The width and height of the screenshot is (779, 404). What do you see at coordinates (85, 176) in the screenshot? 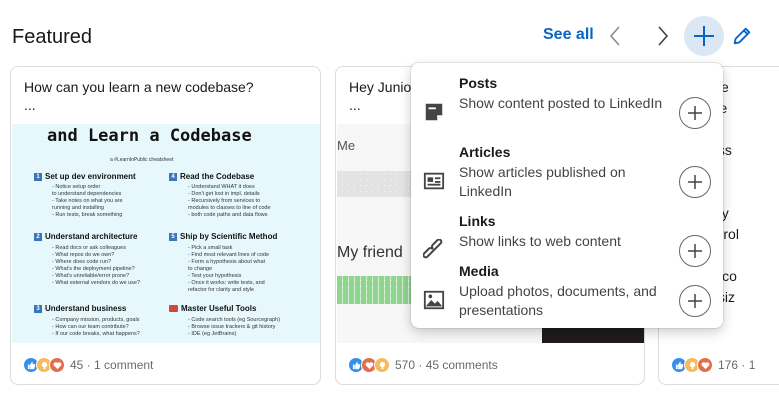
I see `cheatsheet-section: 1 Set up dev environment` at bounding box center [85, 176].